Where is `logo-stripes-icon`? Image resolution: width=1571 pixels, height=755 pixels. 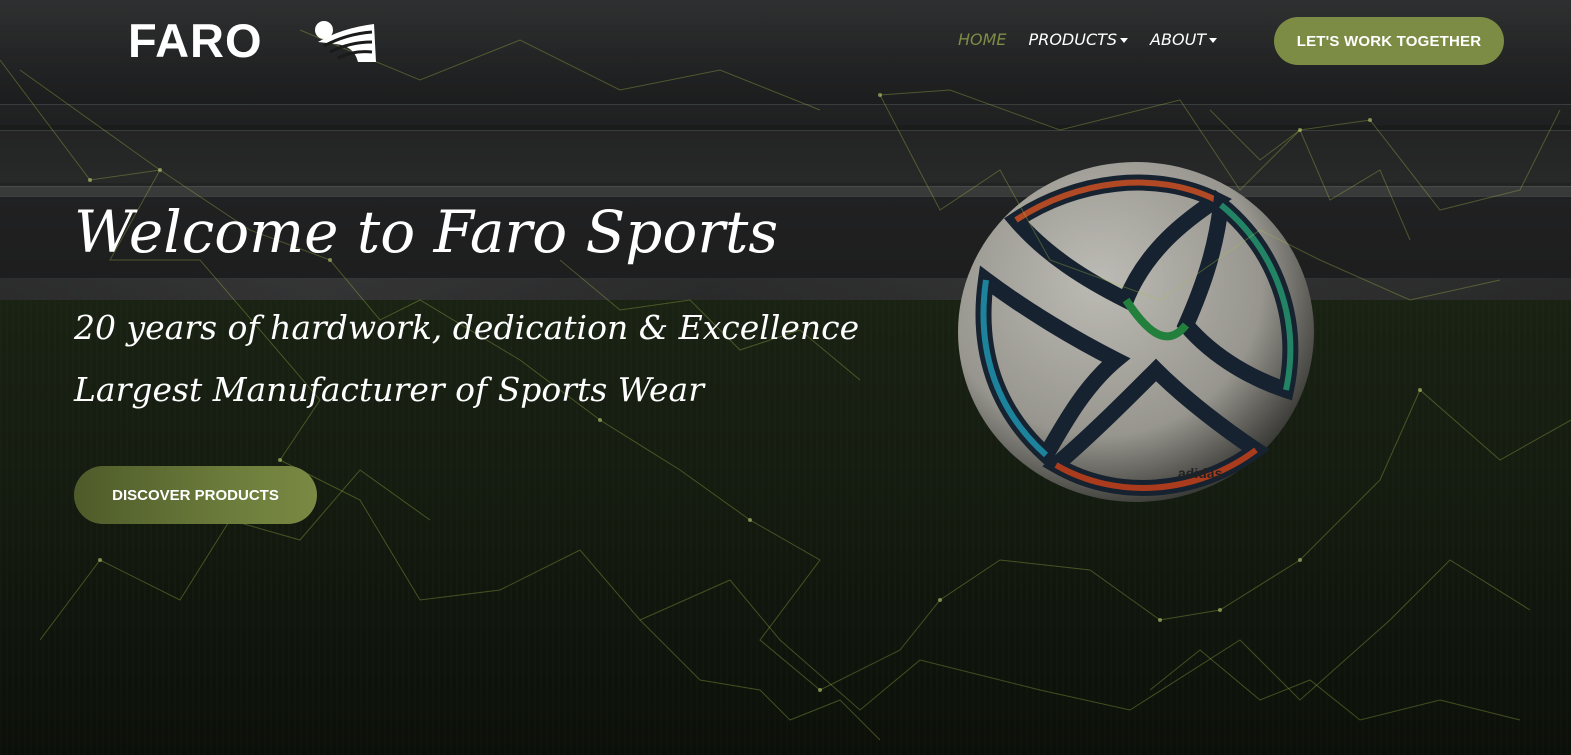 logo-stripes-icon is located at coordinates (345, 41).